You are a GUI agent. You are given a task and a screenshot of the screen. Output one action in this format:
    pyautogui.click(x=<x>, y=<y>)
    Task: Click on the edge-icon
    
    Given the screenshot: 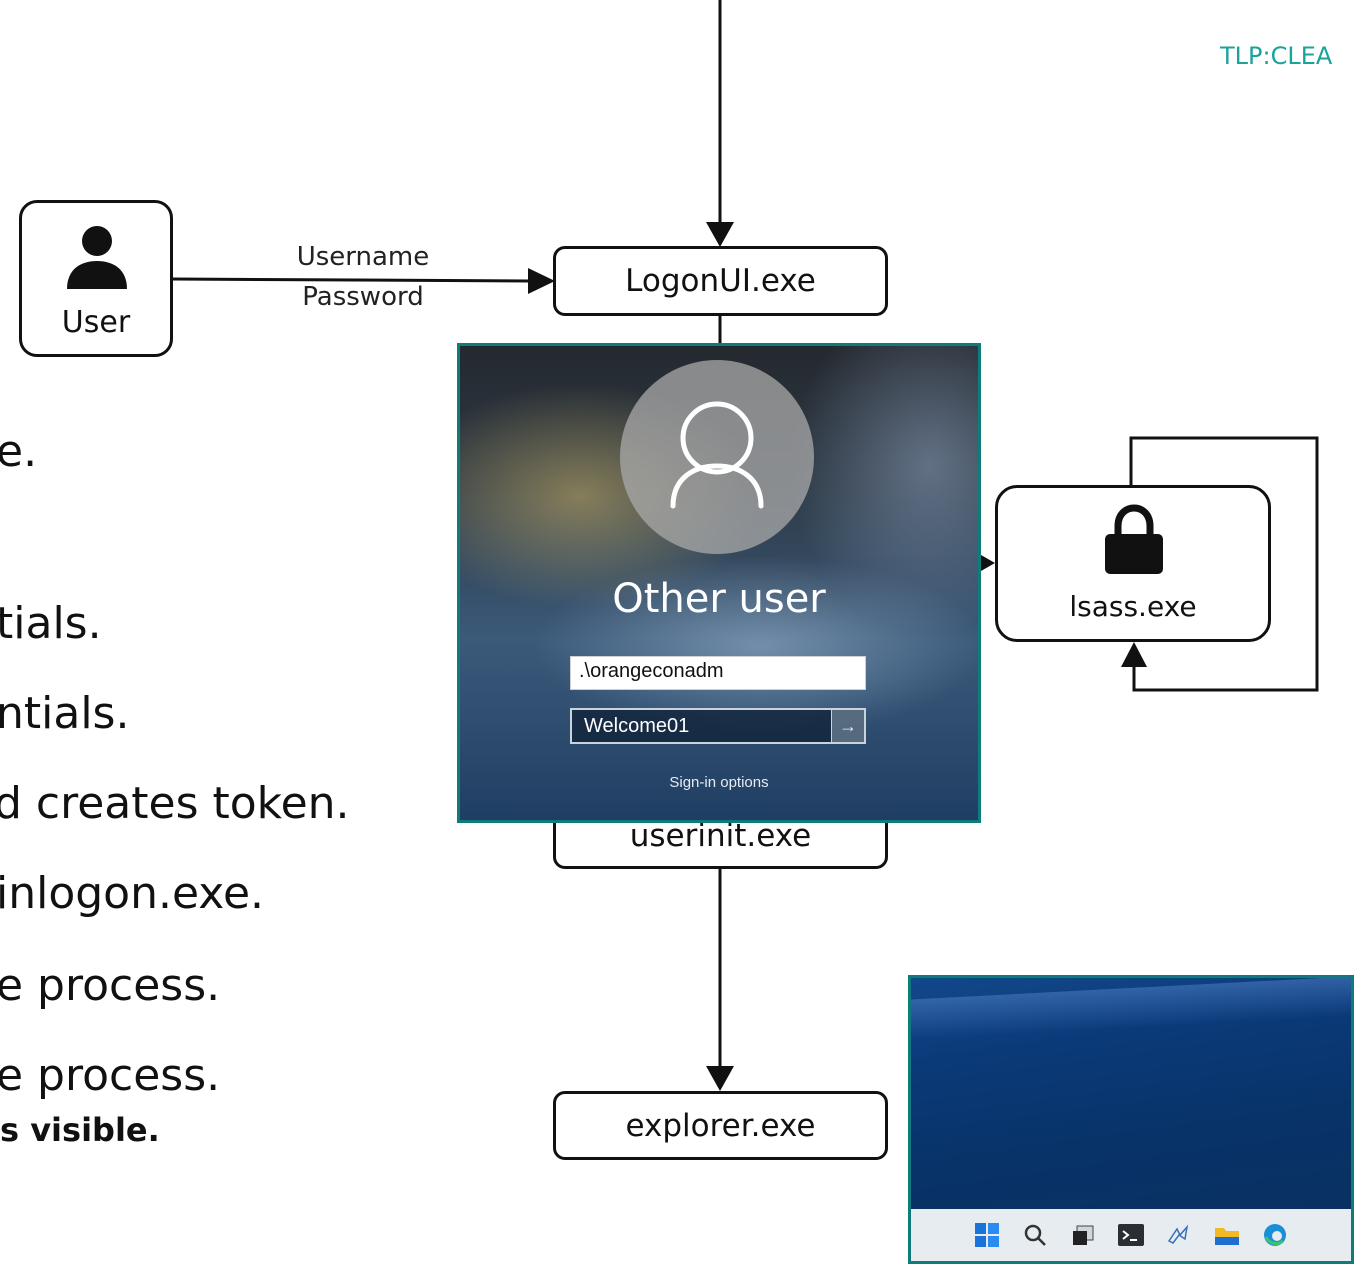 What is the action you would take?
    pyautogui.click(x=1275, y=1235)
    